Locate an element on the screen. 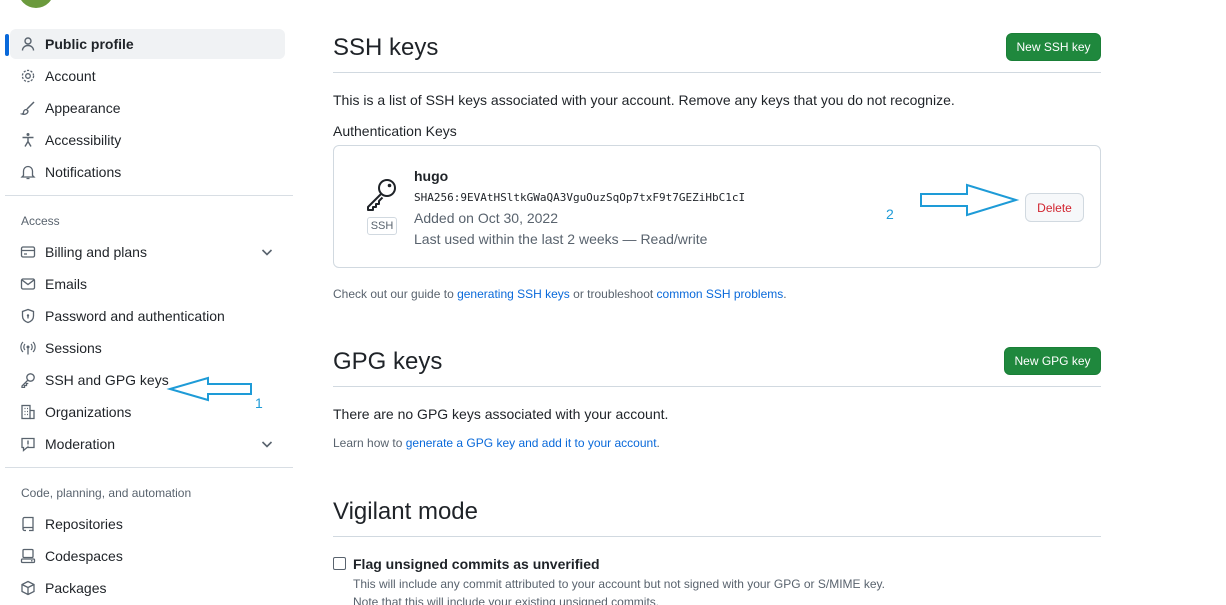 This screenshot has height=605, width=1226. new-gpg-key-button: New GPG key is located at coordinates (1052, 361).